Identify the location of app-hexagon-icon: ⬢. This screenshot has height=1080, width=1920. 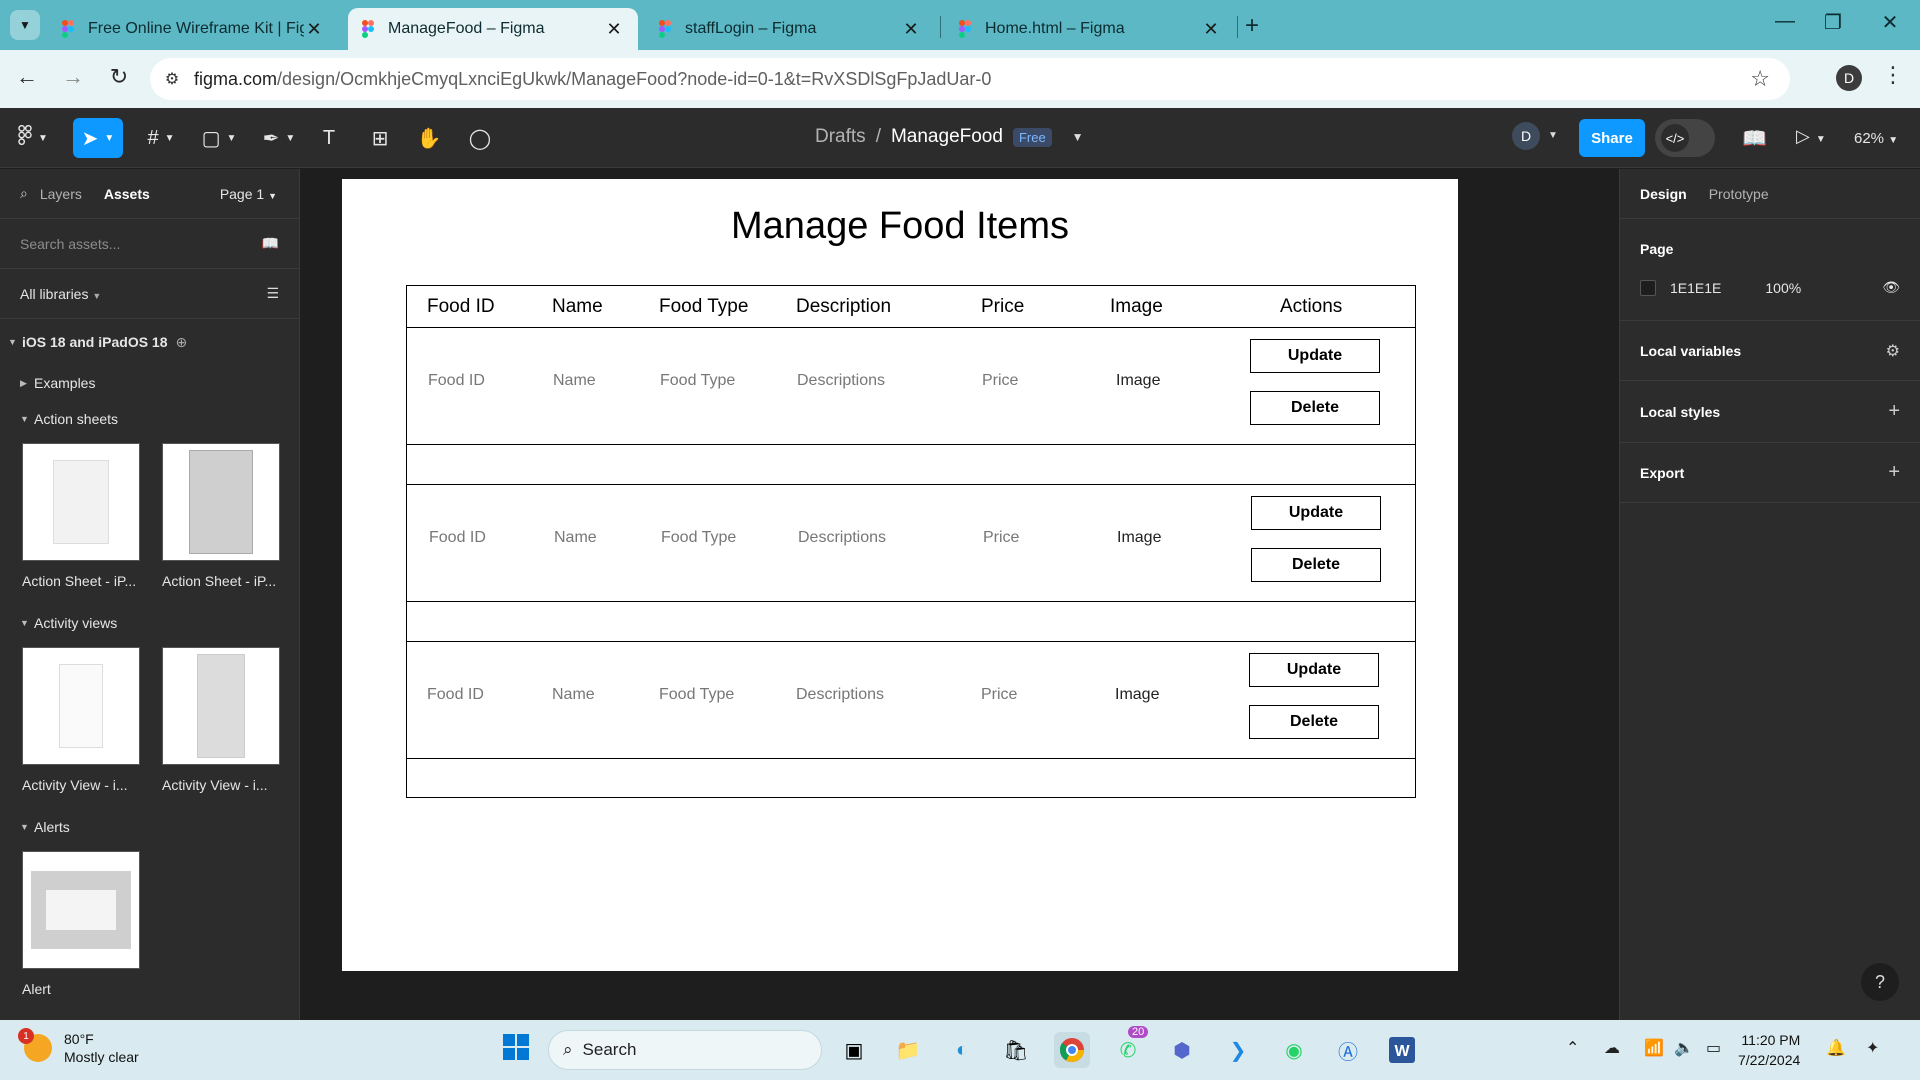
(1182, 1050).